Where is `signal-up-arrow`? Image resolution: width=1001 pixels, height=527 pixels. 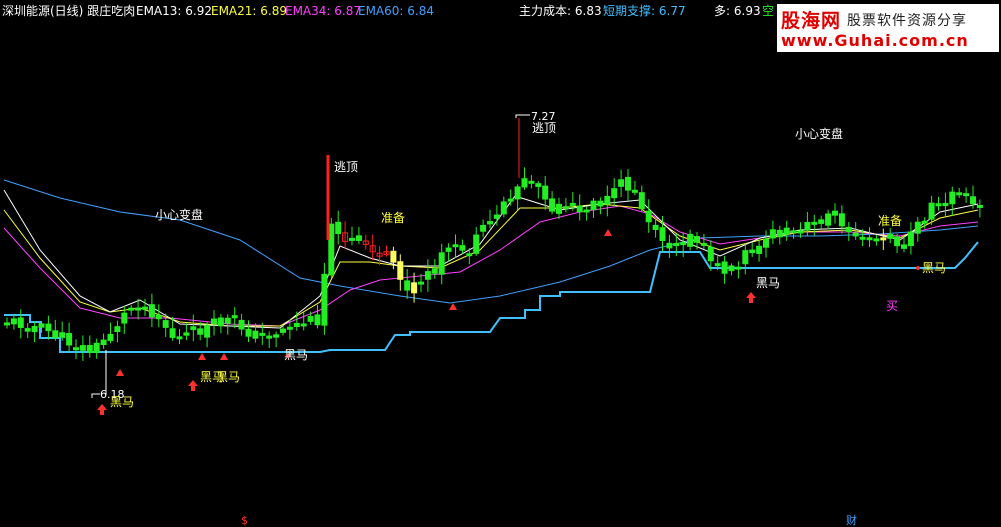
signal-up-arrow is located at coordinates (102, 409).